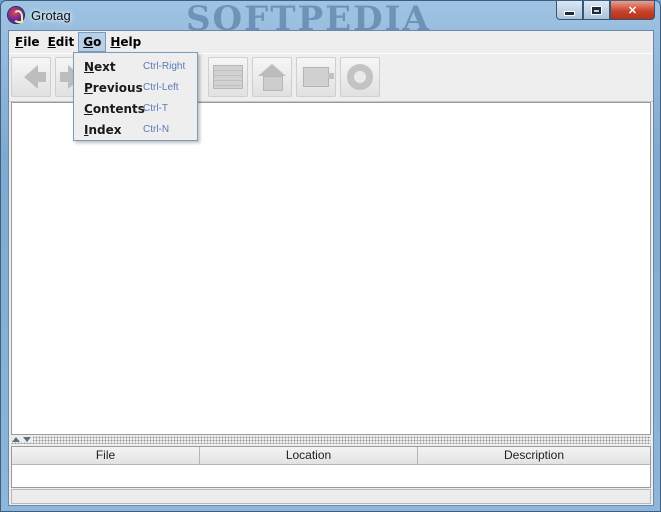 This screenshot has width=661, height=512. I want to click on menu-item-next-label: Next, so click(113, 67).